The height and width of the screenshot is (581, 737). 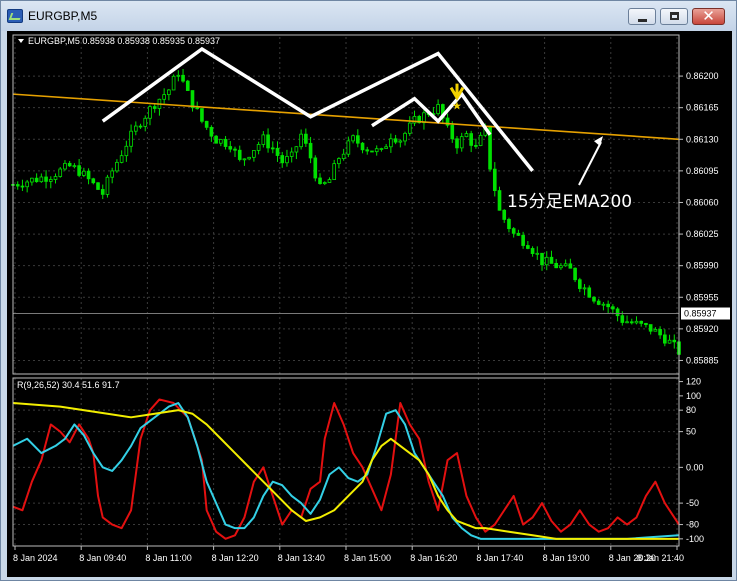 What do you see at coordinates (21, 41) in the screenshot?
I see `chart-menu-triangle-icon` at bounding box center [21, 41].